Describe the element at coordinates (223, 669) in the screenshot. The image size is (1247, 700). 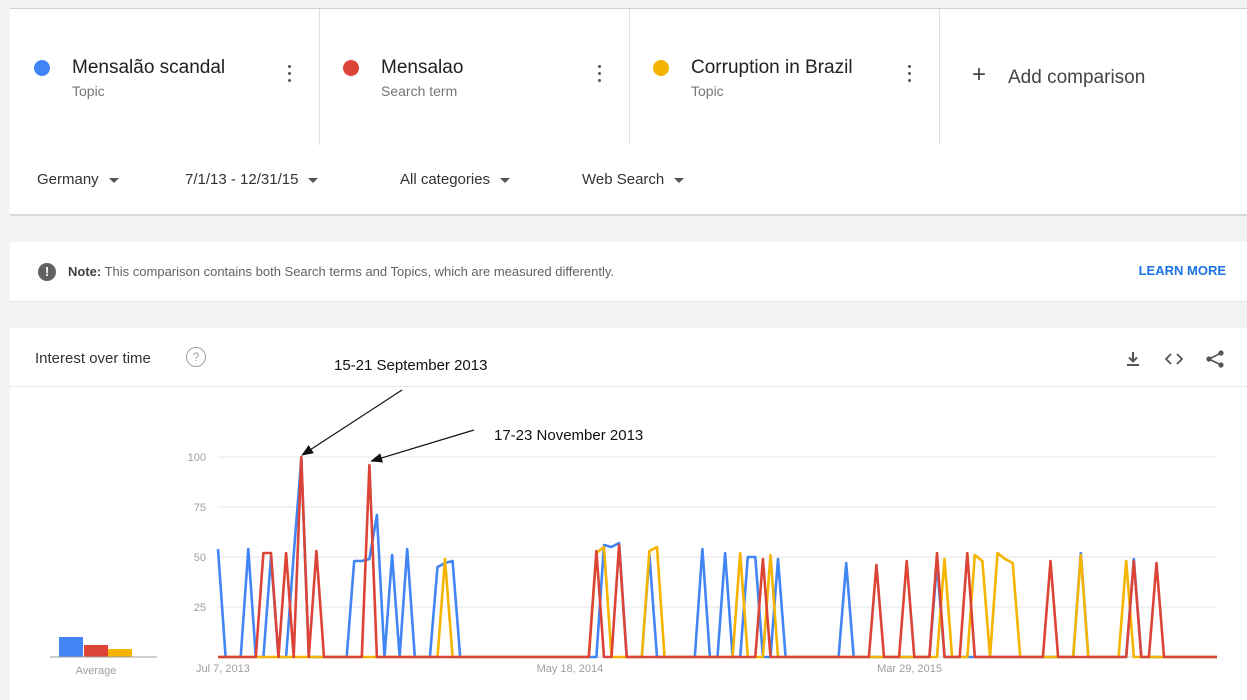
I see `x-tick-label: Jul 7, 2013` at that location.